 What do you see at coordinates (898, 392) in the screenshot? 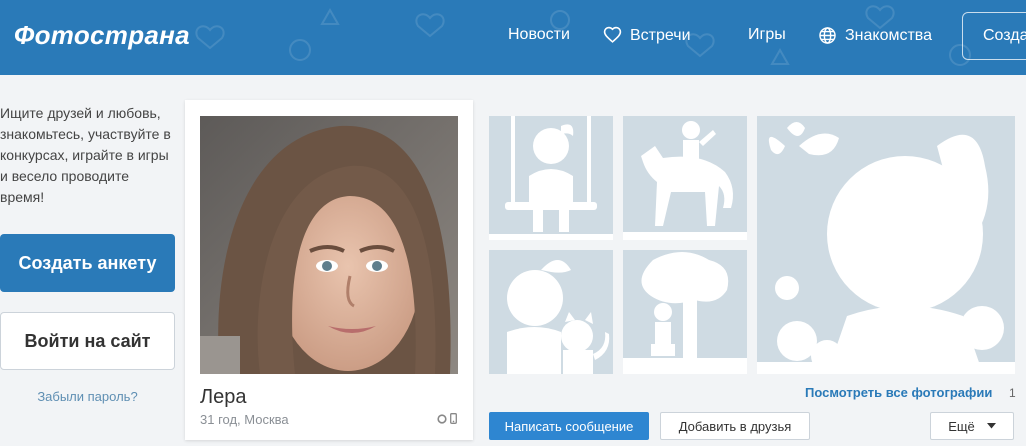
I see `see-all-photos-link: Посмотреть все фотографии` at bounding box center [898, 392].